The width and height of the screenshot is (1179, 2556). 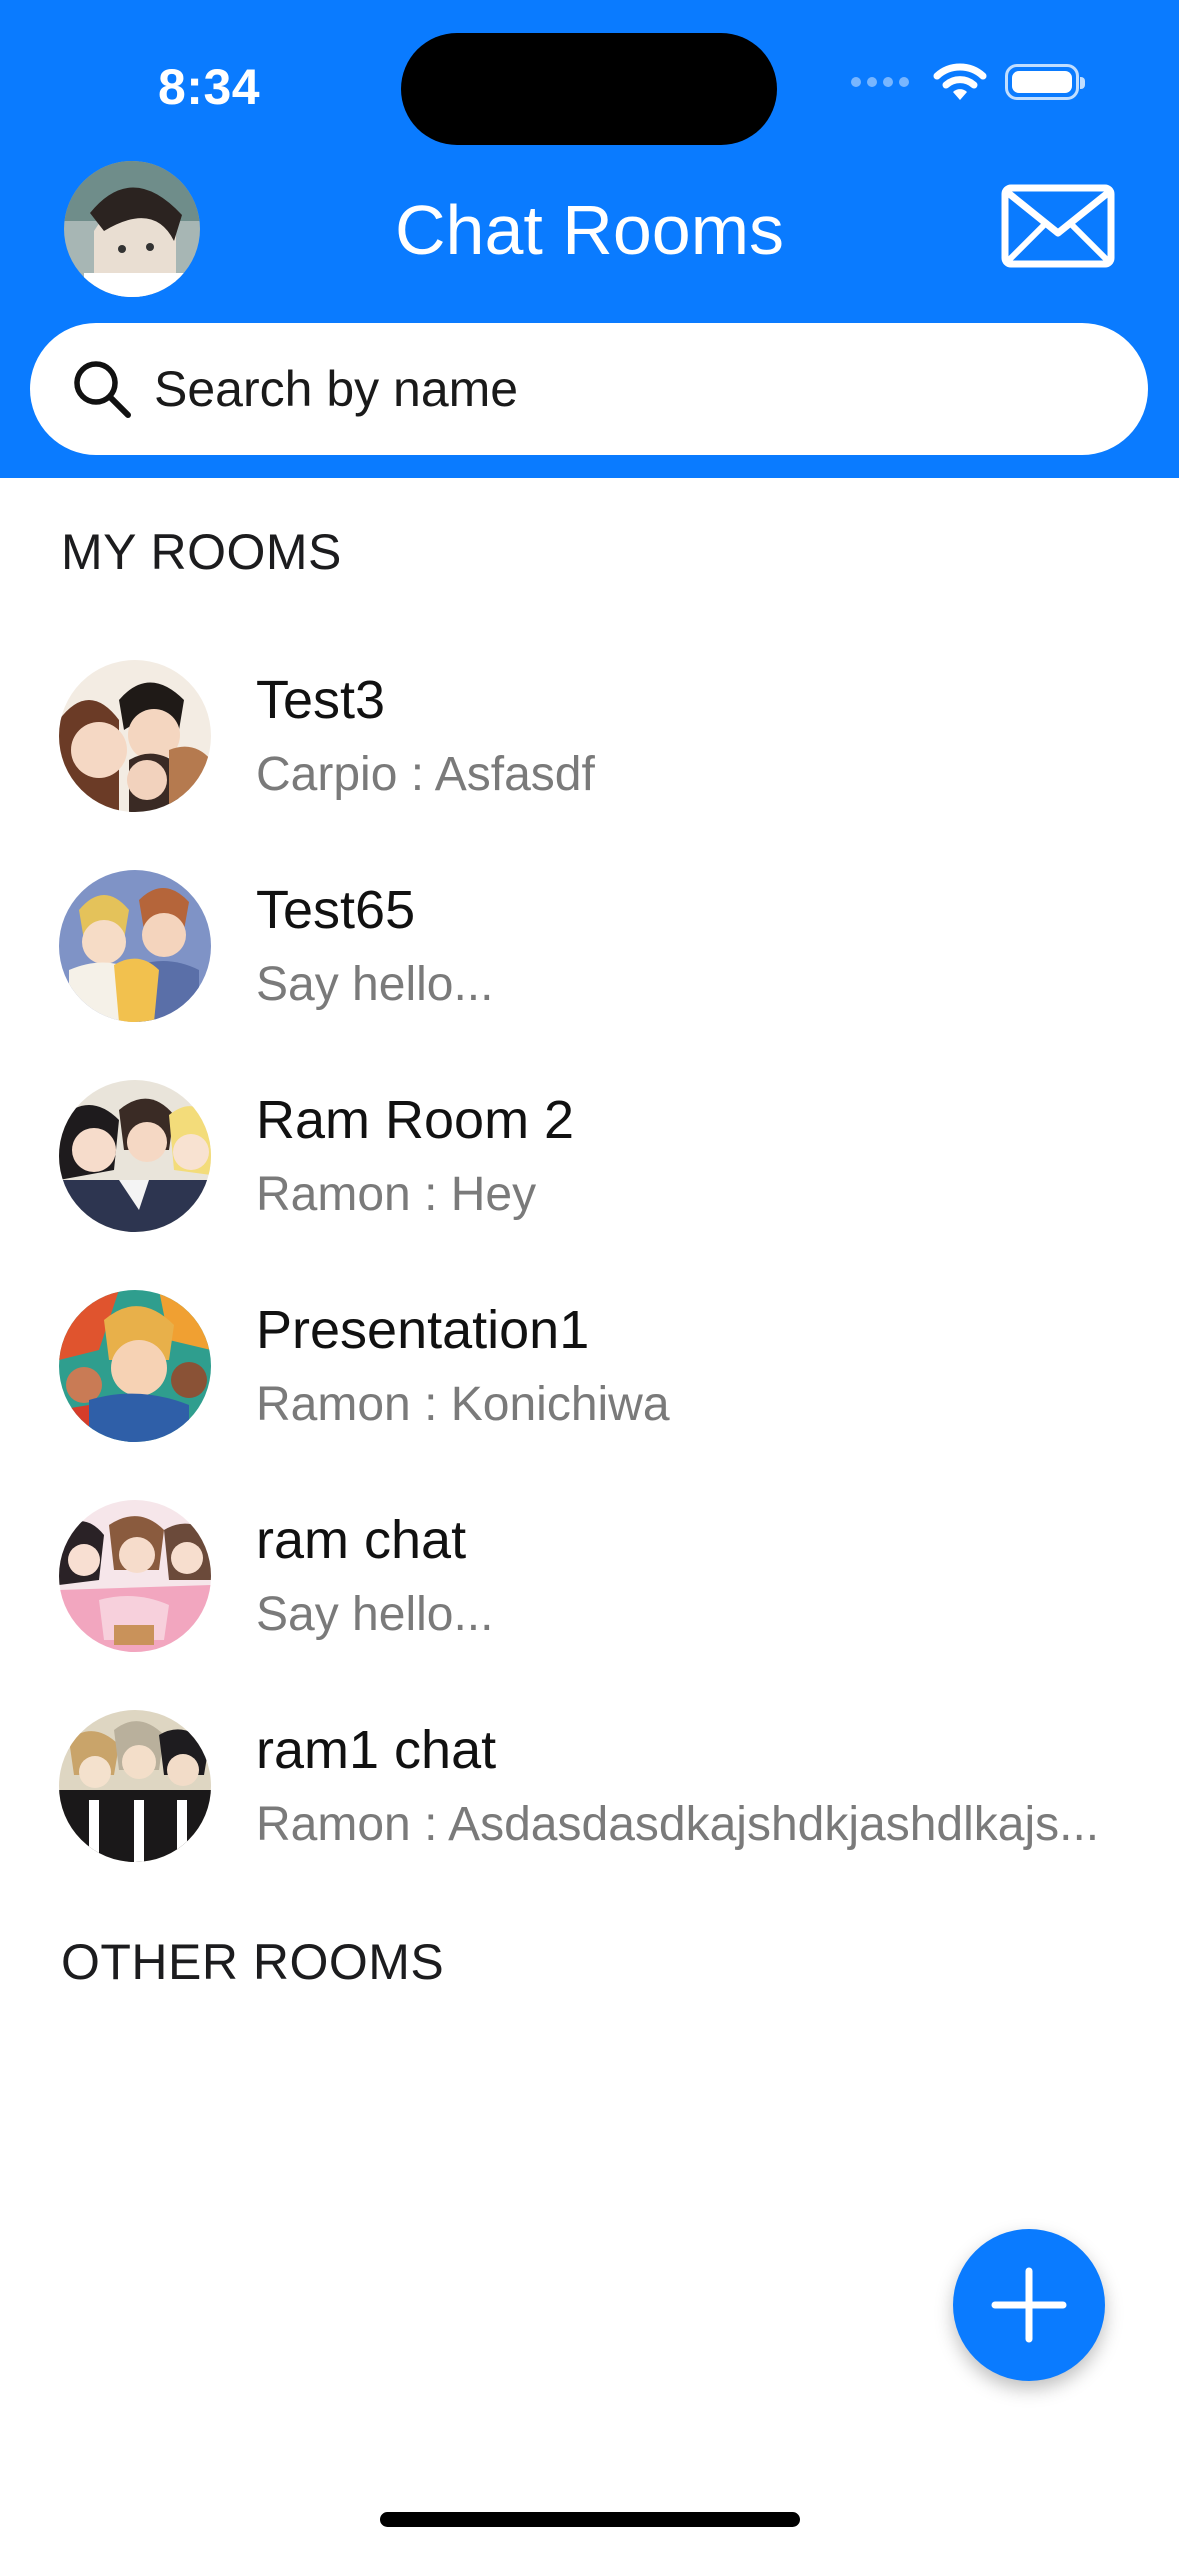 I want to click on room-last-message: Carpio : Asfasdf, so click(x=425, y=774).